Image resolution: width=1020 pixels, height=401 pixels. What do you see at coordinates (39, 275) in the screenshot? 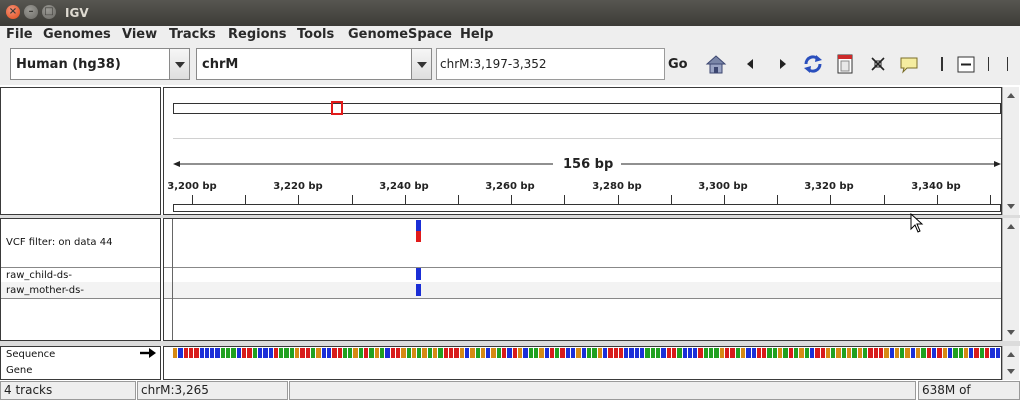
I see `track-label-child: raw_child-ds-` at bounding box center [39, 275].